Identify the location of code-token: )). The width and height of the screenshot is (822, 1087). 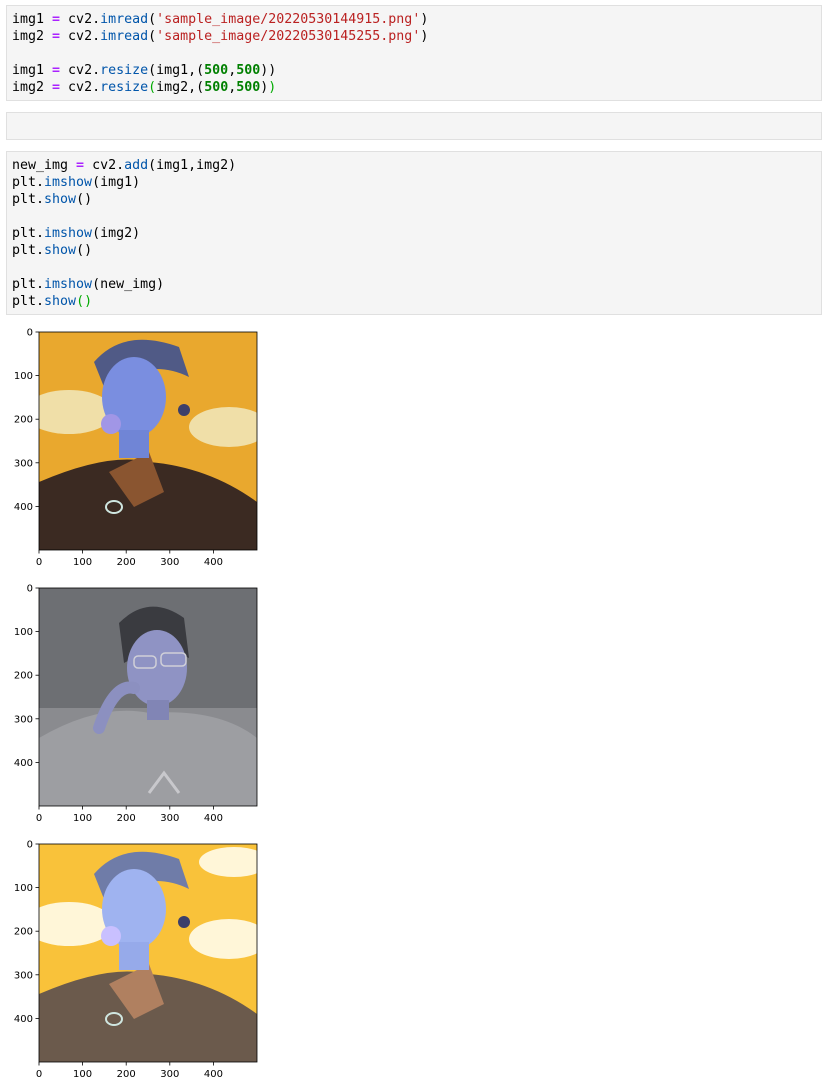
(268, 70).